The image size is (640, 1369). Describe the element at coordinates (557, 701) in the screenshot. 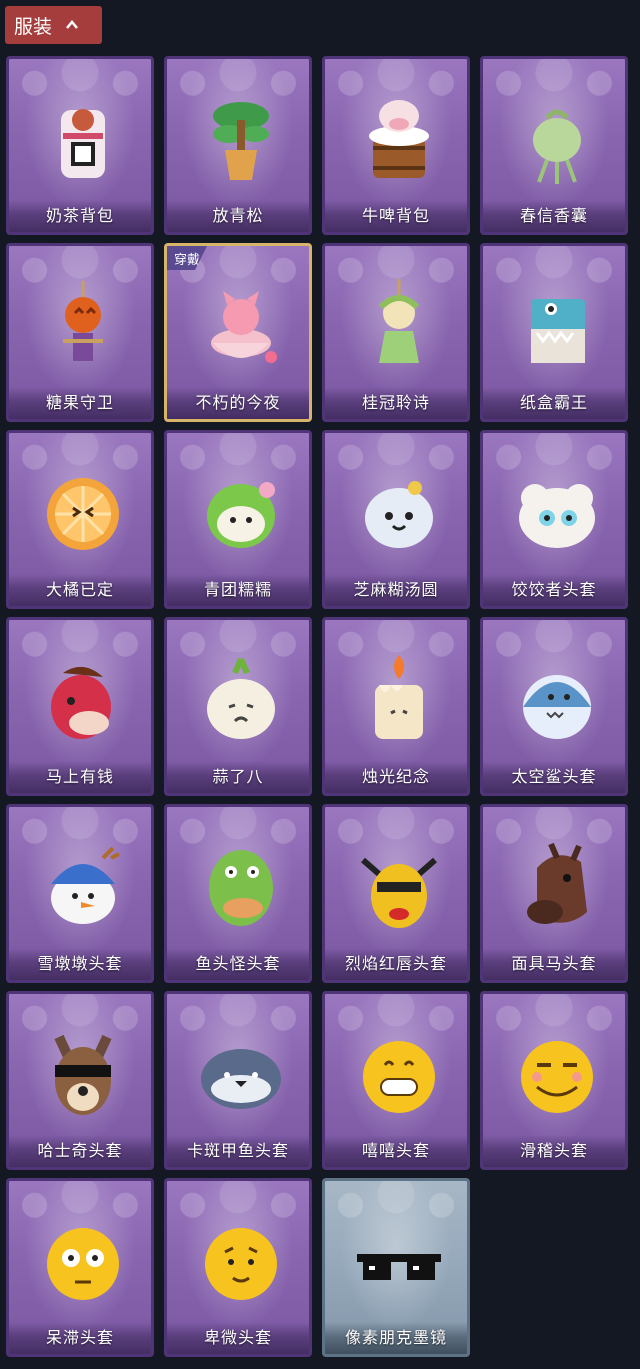

I see `shark-head-icon` at that location.